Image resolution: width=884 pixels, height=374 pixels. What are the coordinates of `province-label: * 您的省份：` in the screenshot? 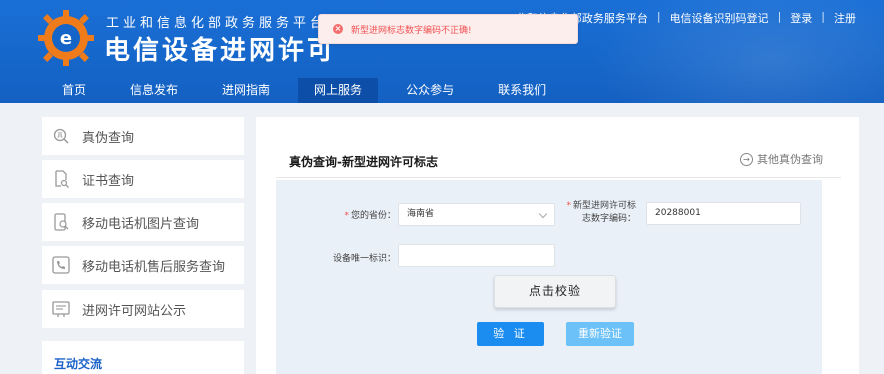 It's located at (370, 216).